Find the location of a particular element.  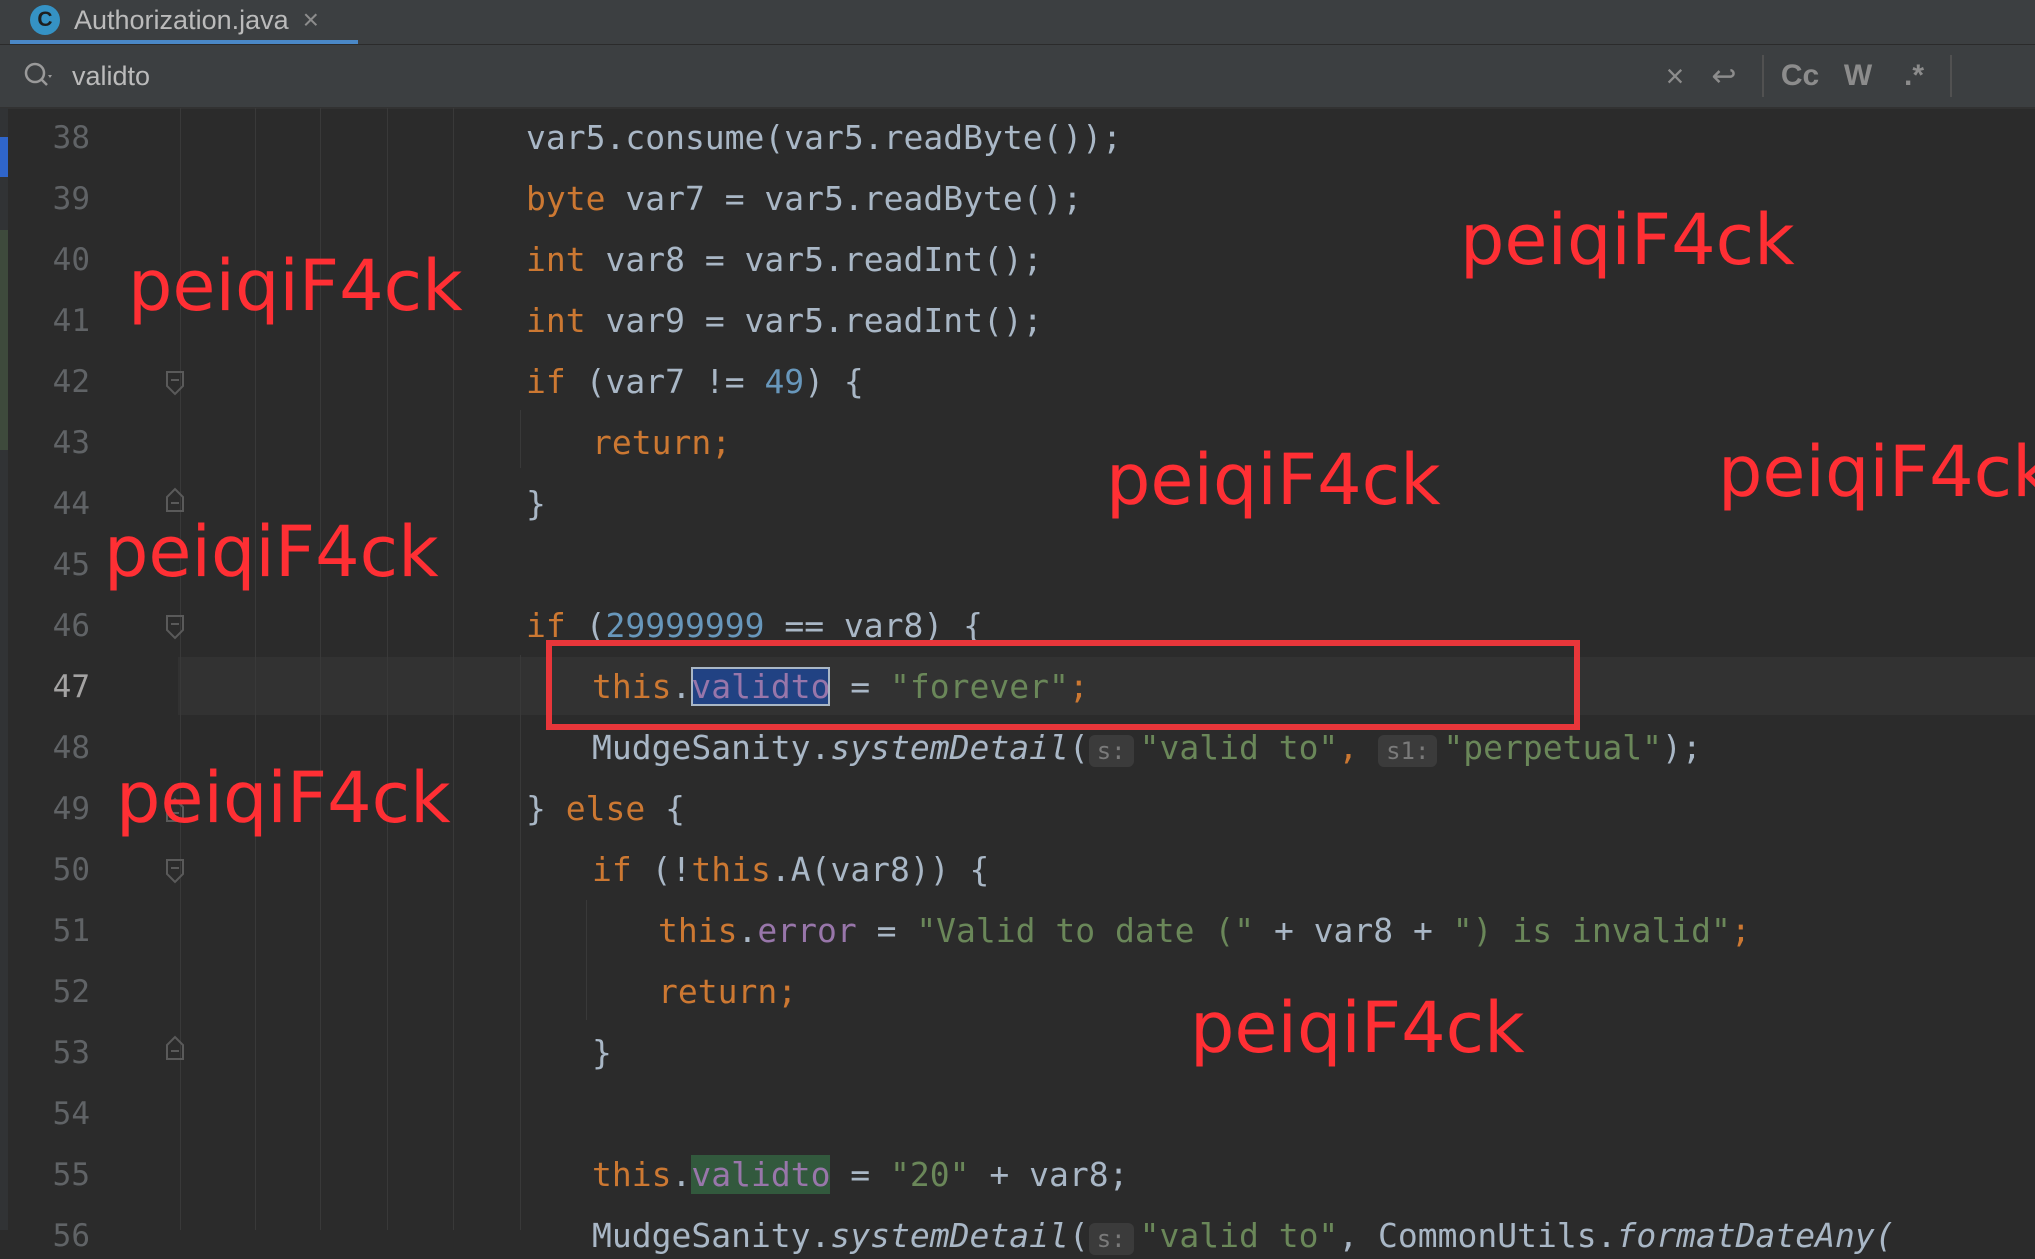

regex-button: .* is located at coordinates (1914, 76).